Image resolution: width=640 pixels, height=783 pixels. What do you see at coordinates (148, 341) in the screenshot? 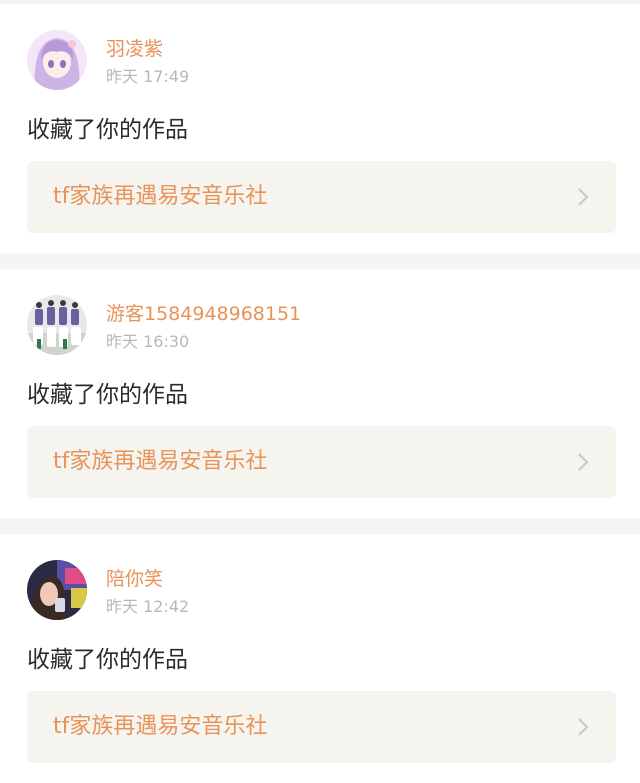
I see `timestamp: 昨天 16:30` at bounding box center [148, 341].